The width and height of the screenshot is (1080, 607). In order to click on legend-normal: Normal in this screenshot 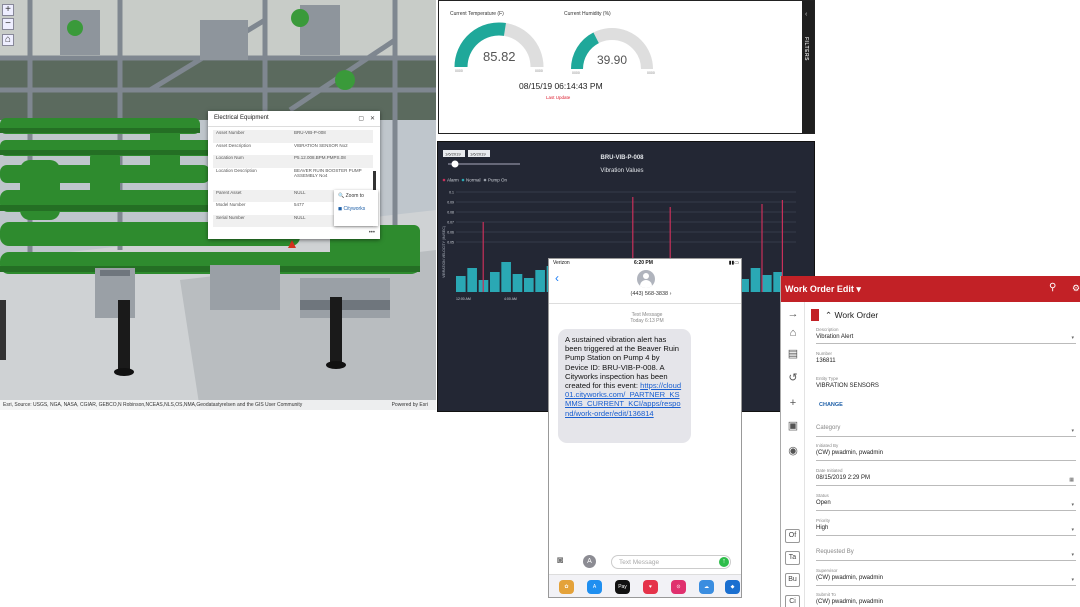, I will do `click(473, 180)`.